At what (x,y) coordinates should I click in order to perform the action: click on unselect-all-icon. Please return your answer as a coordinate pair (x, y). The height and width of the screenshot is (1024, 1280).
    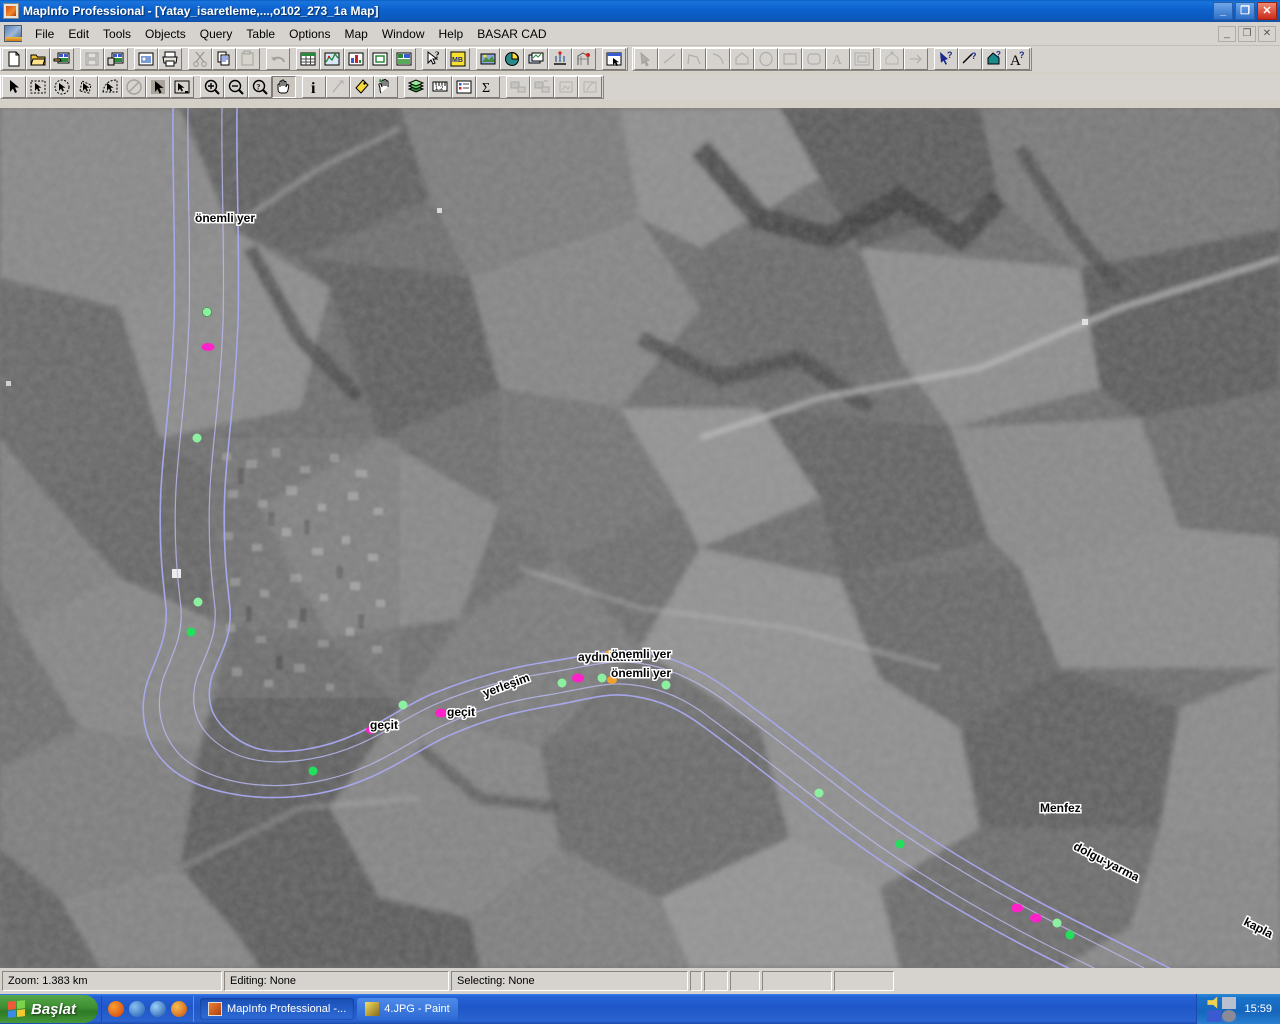
    Looking at the image, I should click on (134, 87).